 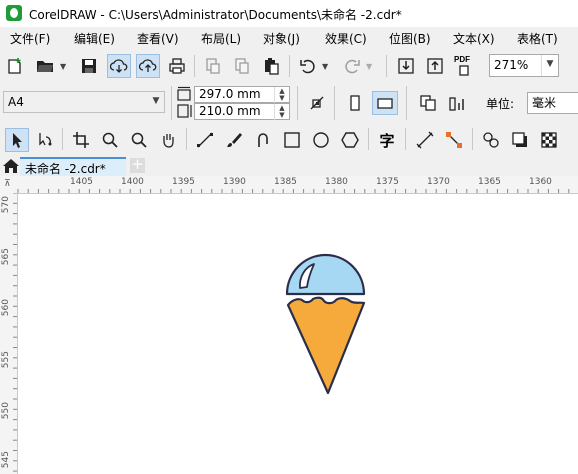 I want to click on text-tool-icon: 字, so click(x=387, y=140).